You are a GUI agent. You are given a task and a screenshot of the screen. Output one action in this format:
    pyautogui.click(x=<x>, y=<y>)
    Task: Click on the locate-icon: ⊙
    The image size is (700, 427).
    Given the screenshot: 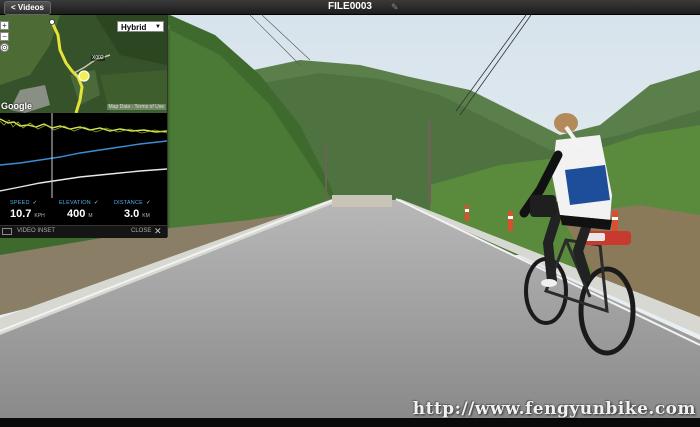 What is the action you would take?
    pyautogui.click(x=4, y=47)
    